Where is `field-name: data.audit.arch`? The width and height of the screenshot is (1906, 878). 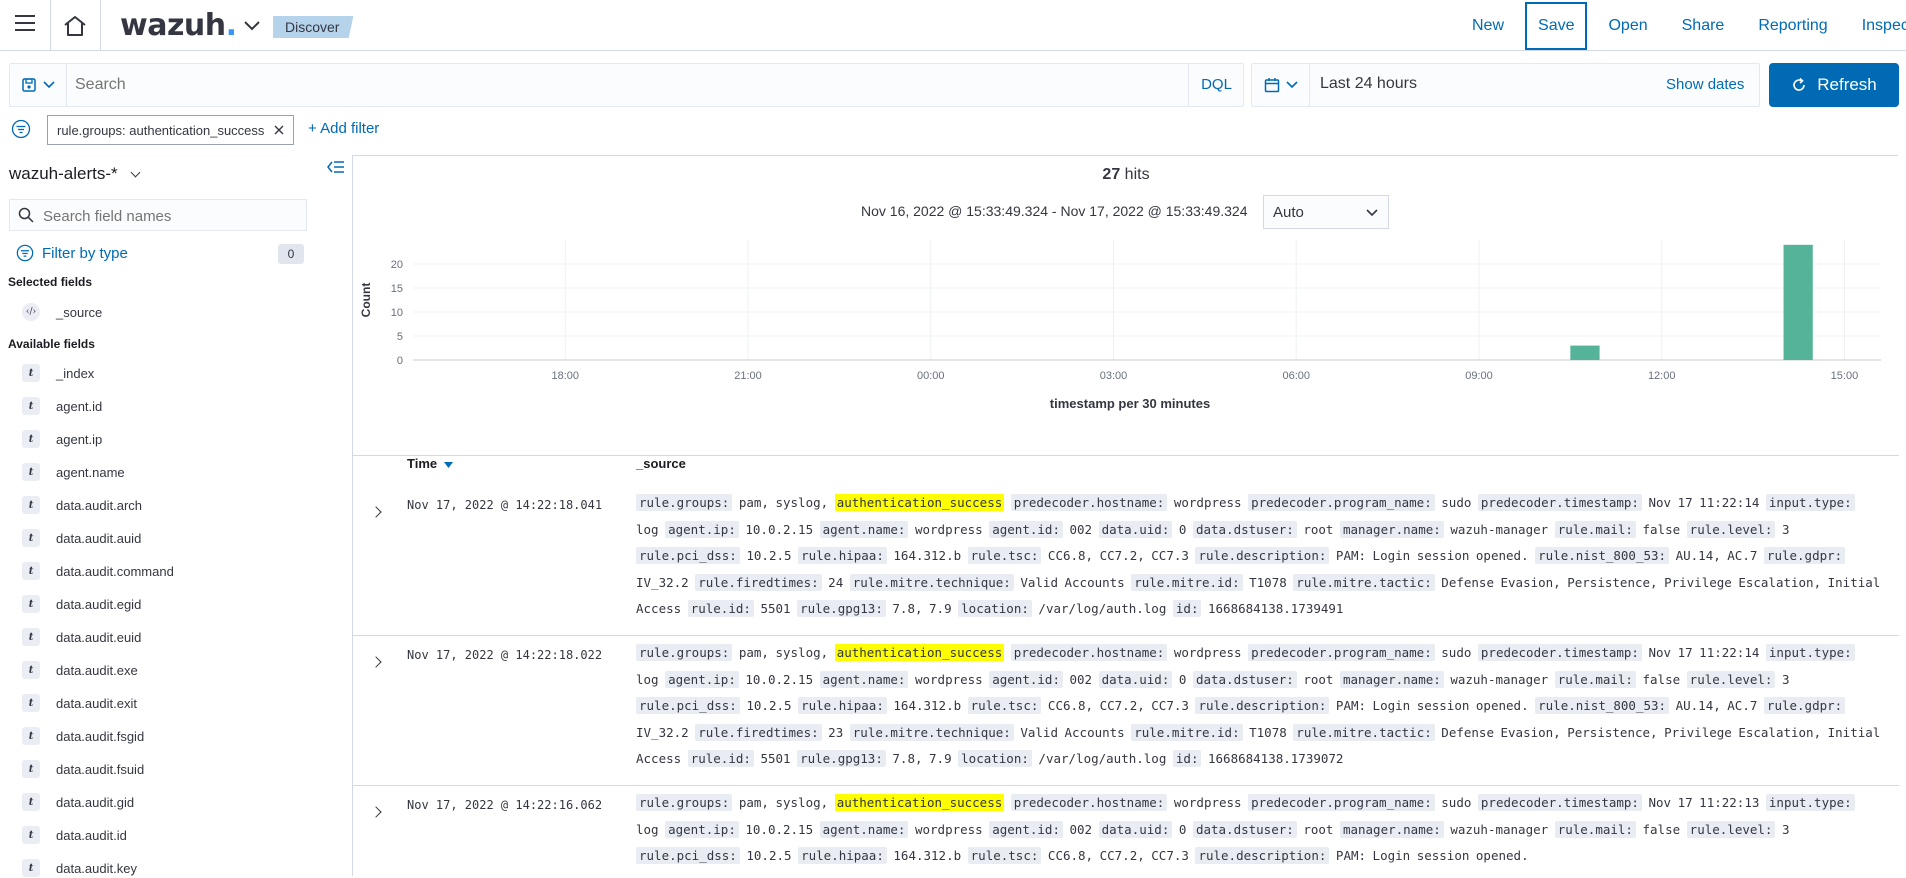 field-name: data.audit.arch is located at coordinates (99, 505).